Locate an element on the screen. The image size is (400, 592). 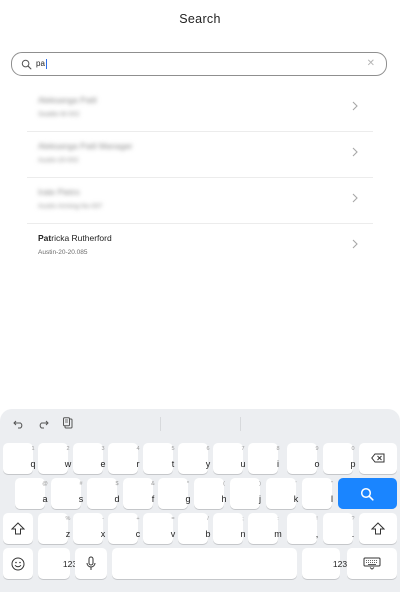
delete-icon is located at coordinates (378, 458).